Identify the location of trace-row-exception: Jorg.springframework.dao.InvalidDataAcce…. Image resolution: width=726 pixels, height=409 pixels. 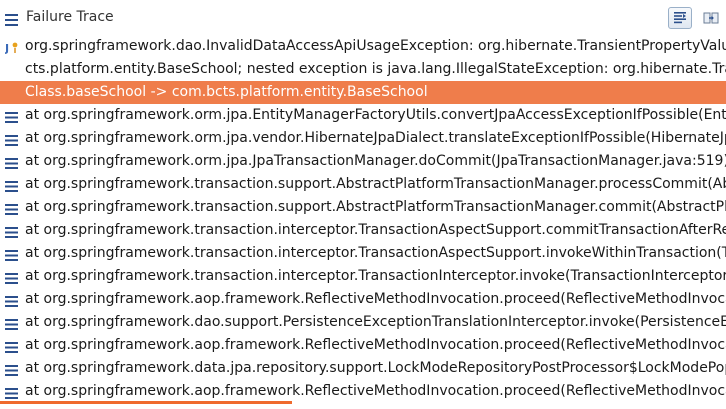
(363, 46).